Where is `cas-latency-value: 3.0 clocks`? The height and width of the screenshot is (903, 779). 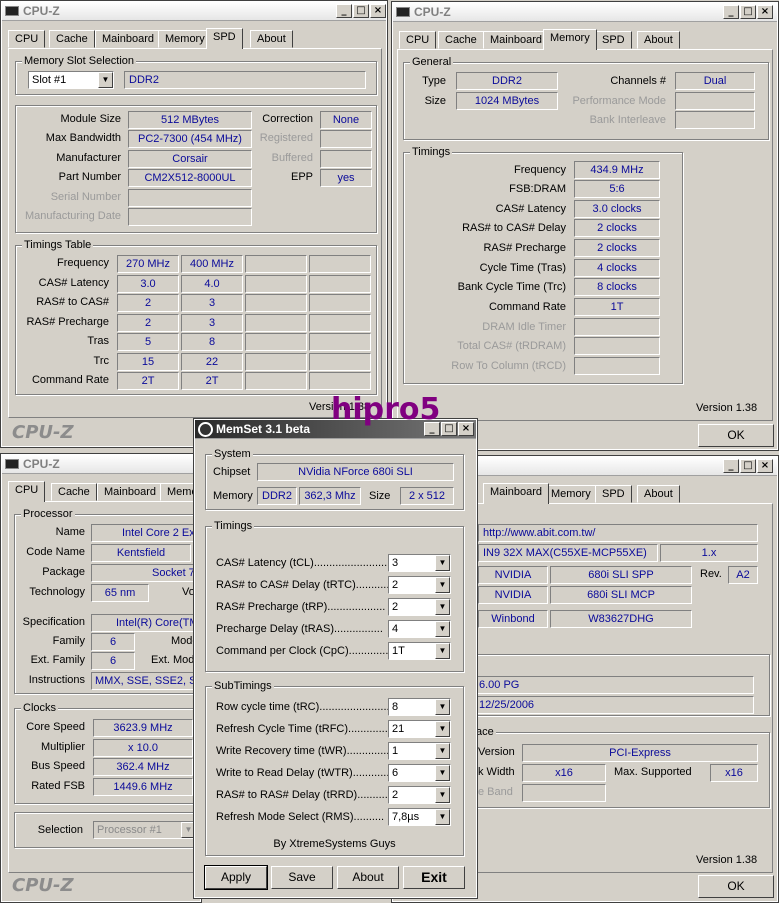
cas-latency-value: 3.0 clocks is located at coordinates (617, 209).